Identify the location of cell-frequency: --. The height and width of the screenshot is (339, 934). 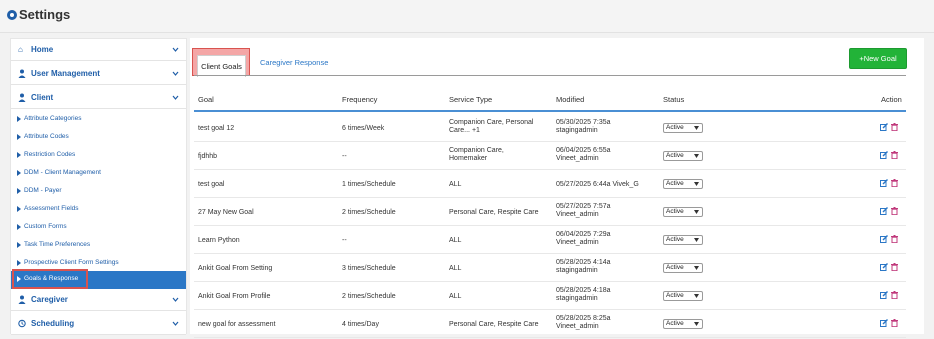
(344, 156).